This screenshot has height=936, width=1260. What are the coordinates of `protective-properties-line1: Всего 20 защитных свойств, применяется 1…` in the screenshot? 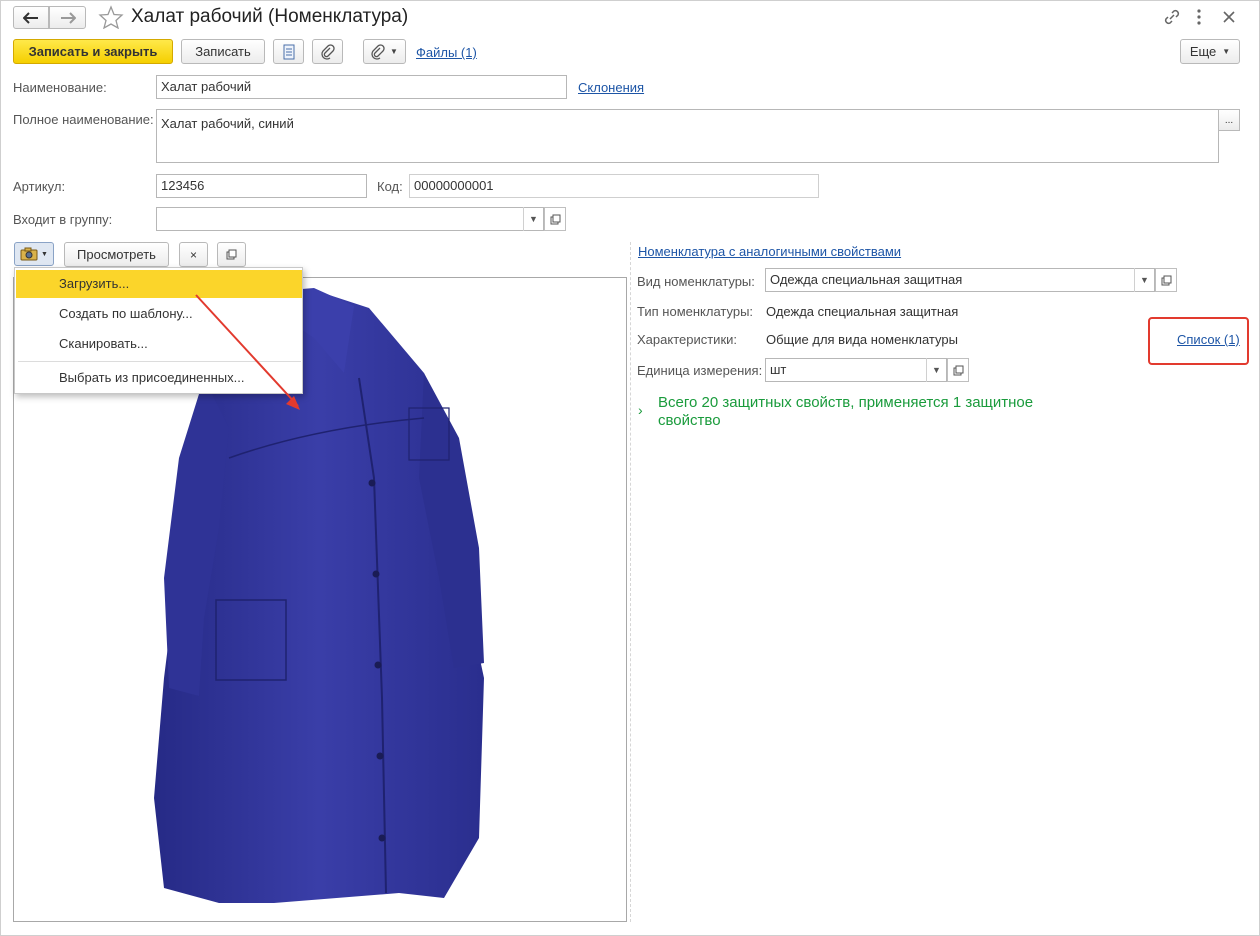 It's located at (846, 402).